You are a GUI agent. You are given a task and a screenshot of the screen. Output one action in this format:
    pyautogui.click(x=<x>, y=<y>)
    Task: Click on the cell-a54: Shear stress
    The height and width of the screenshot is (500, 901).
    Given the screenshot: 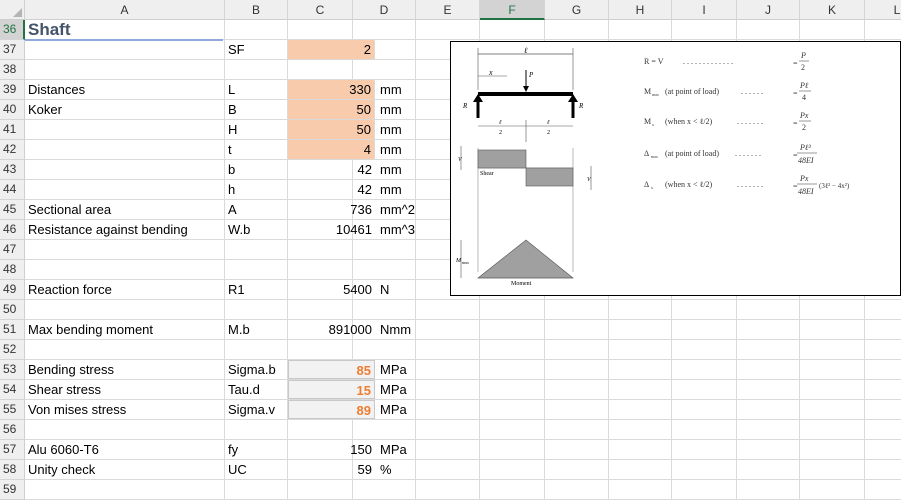 What is the action you would take?
    pyautogui.click(x=64, y=389)
    